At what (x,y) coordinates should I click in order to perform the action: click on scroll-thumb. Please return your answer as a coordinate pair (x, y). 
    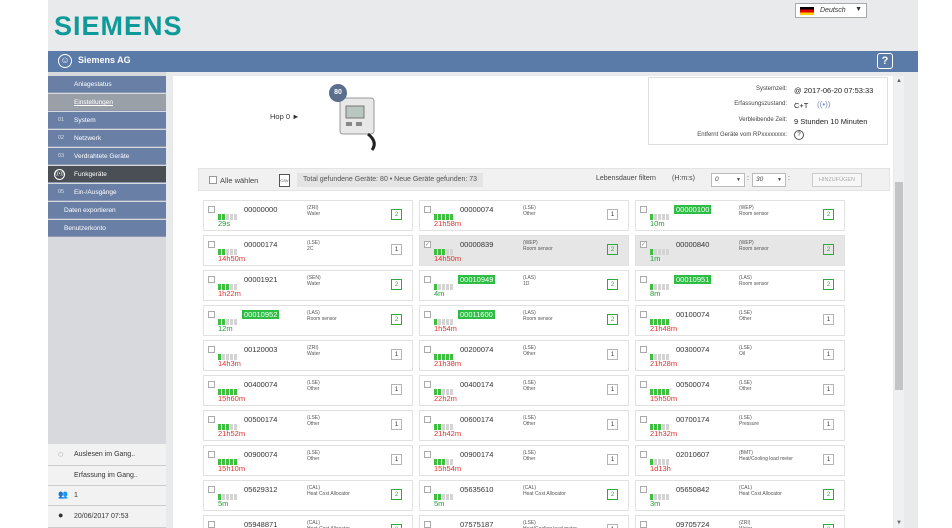
    Looking at the image, I should click on (899, 286).